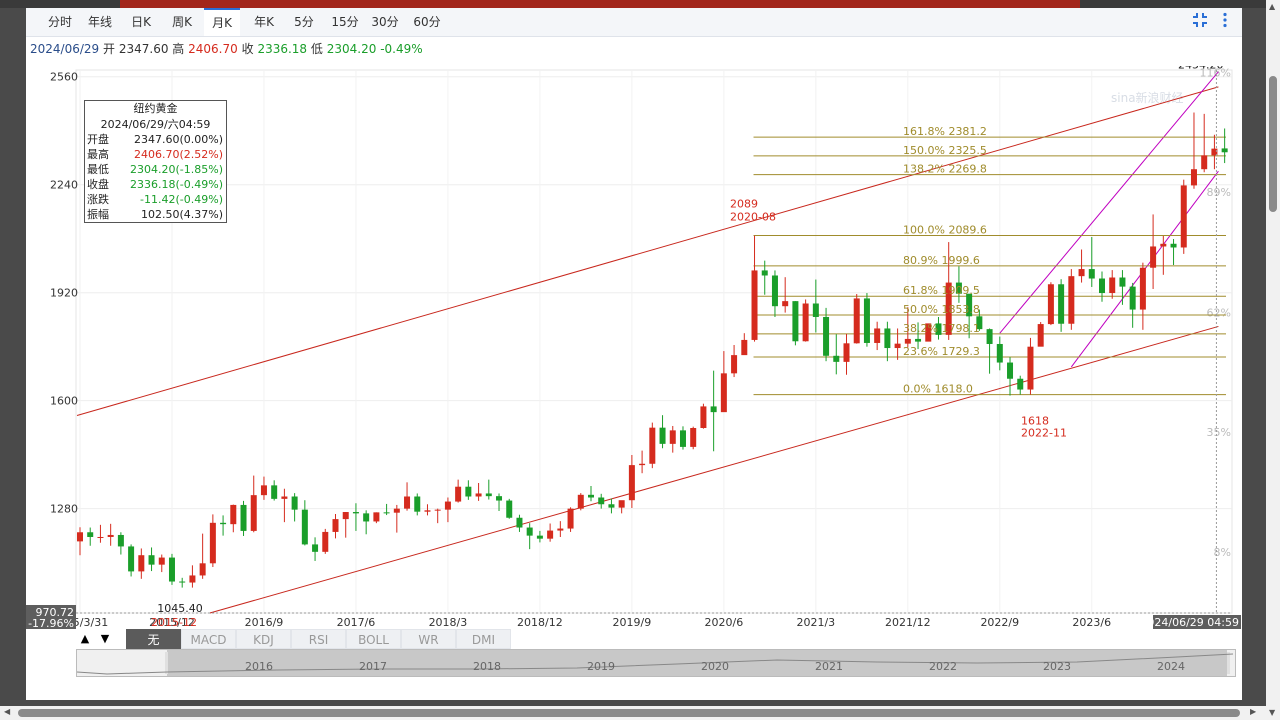 The image size is (1280, 720). I want to click on tab-week-k: 周K, so click(182, 22).